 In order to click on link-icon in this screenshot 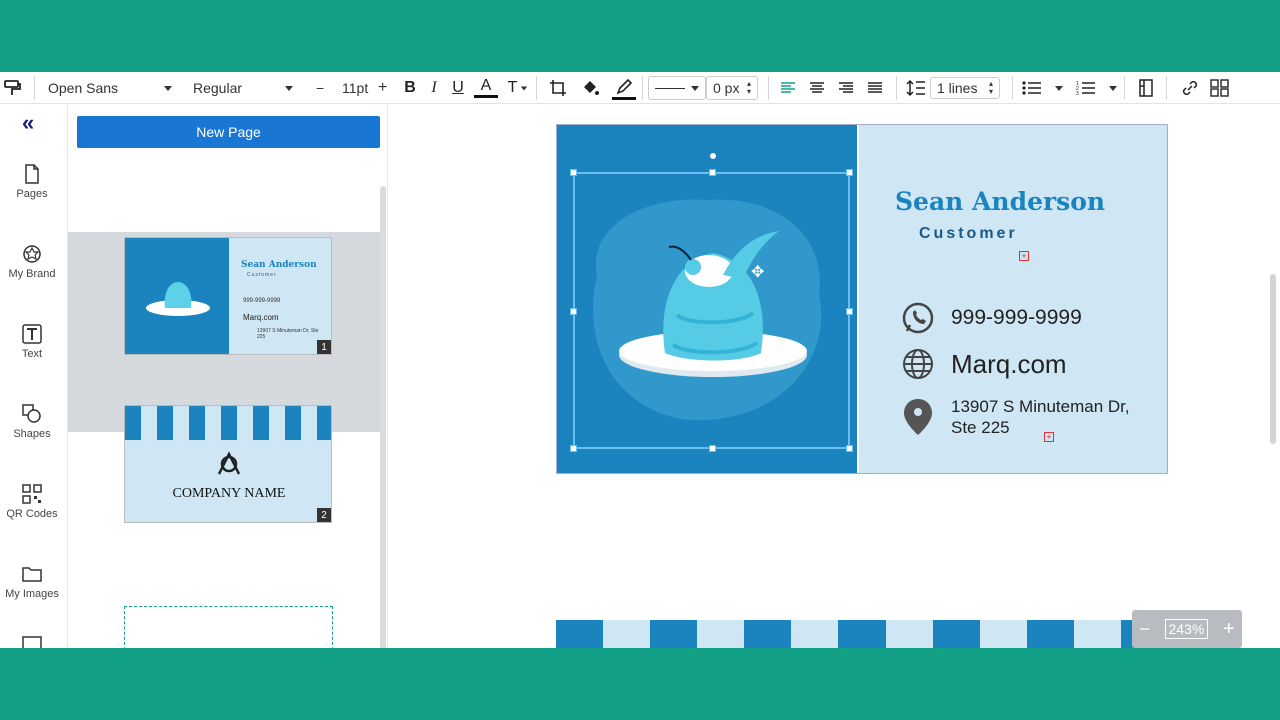, I will do `click(1190, 88)`.